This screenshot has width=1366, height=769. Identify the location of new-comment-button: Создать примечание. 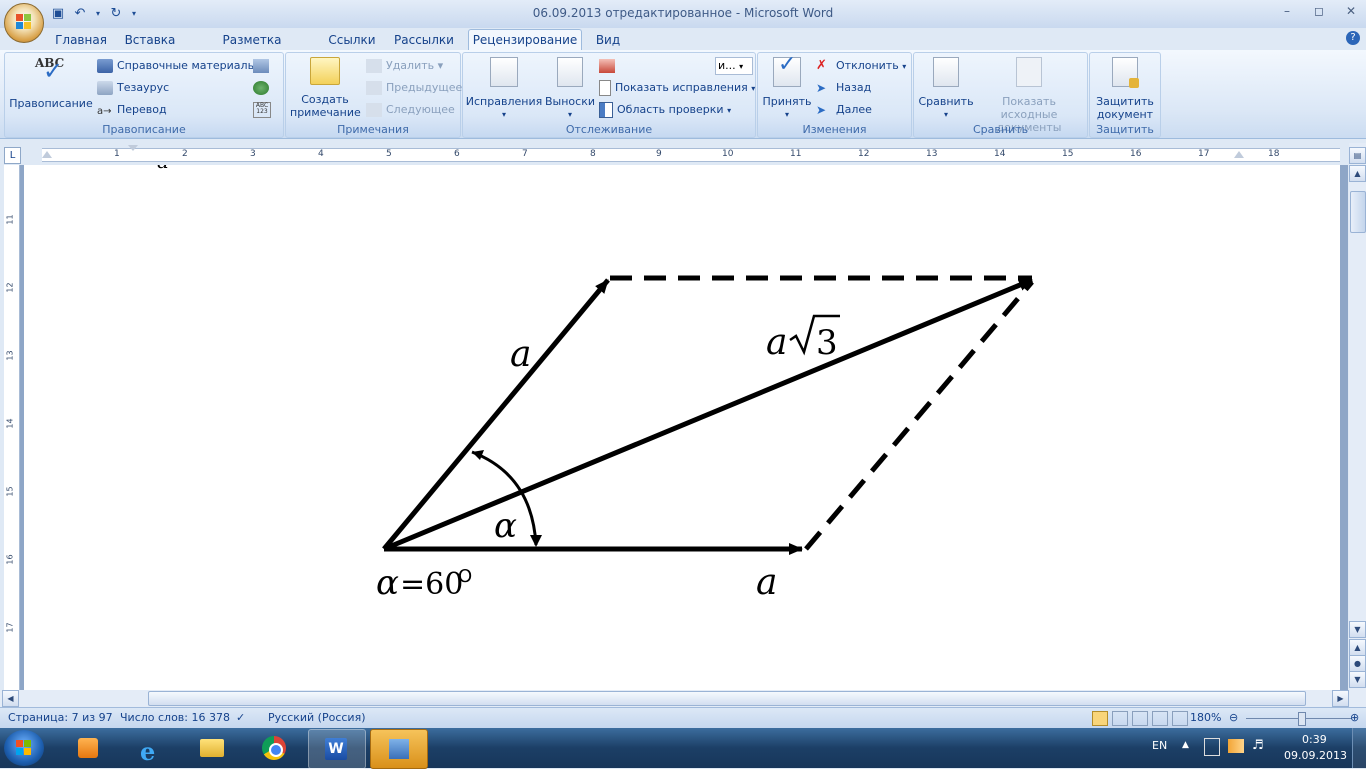
(325, 88).